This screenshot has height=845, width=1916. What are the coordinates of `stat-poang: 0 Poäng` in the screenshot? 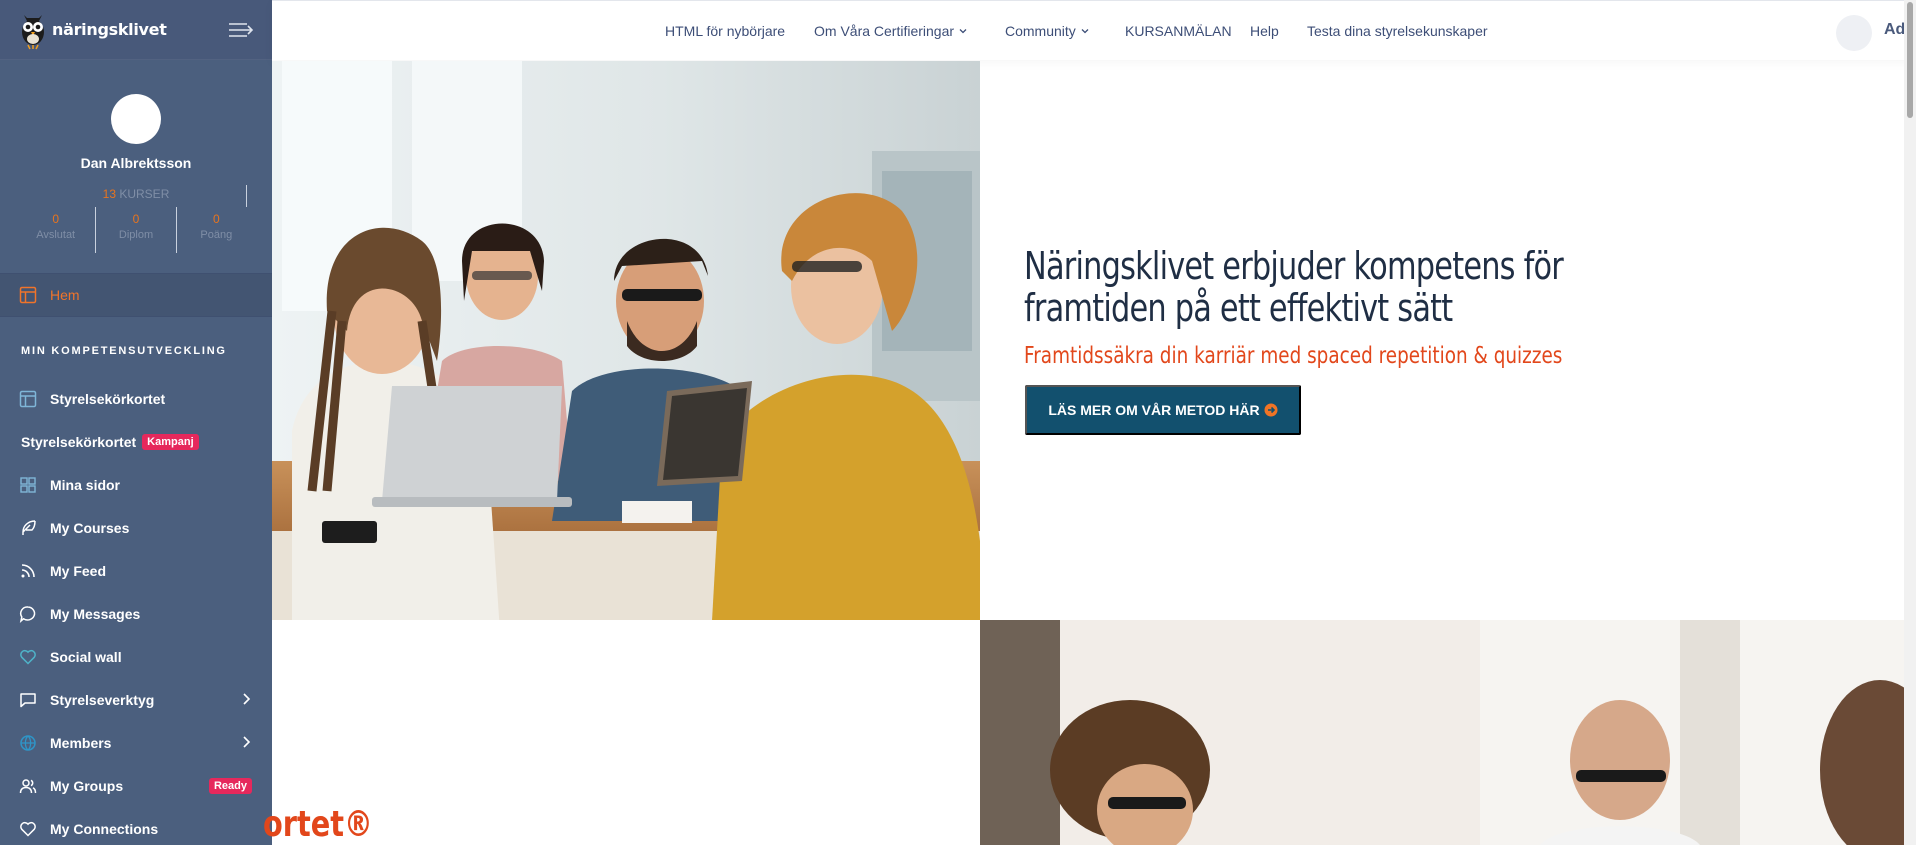 It's located at (215, 230).